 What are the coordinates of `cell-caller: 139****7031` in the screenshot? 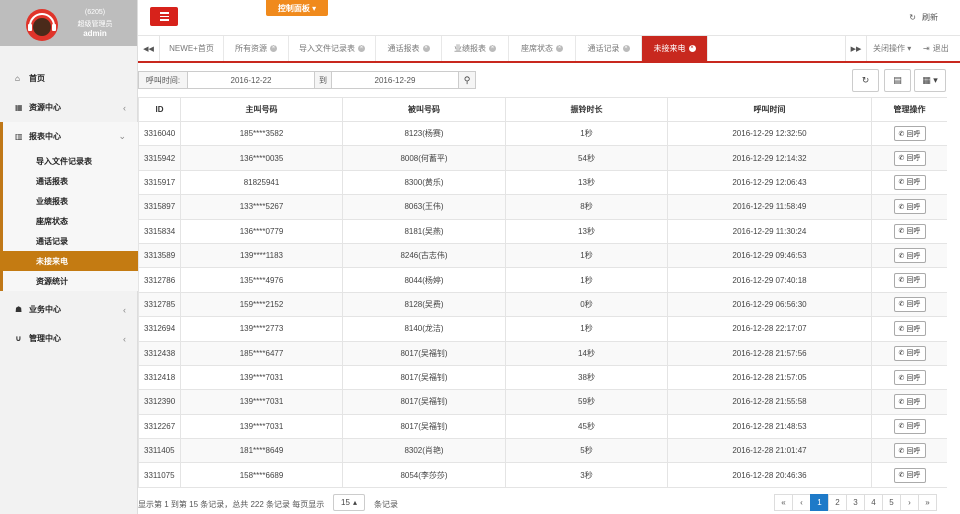 It's located at (261, 402).